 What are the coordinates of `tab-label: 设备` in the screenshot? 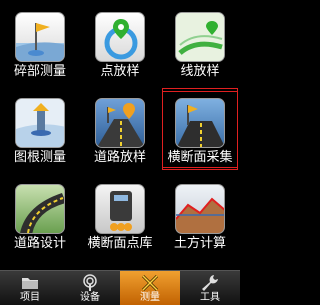 It's located at (90, 297).